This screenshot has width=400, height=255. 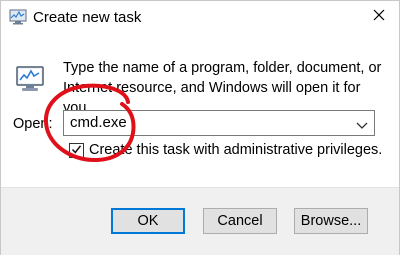 I want to click on close-button, so click(x=379, y=17).